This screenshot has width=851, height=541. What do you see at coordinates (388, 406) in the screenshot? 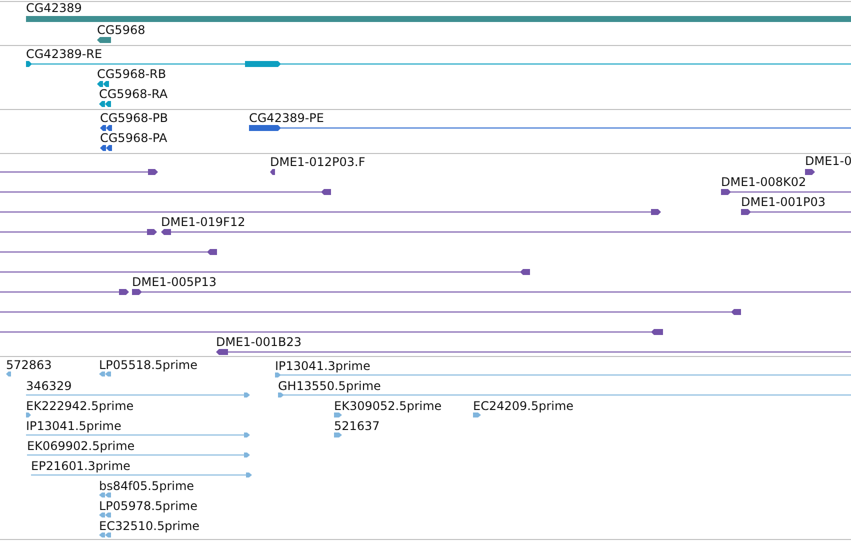
I see `feature-label: EK309052.5prime` at bounding box center [388, 406].